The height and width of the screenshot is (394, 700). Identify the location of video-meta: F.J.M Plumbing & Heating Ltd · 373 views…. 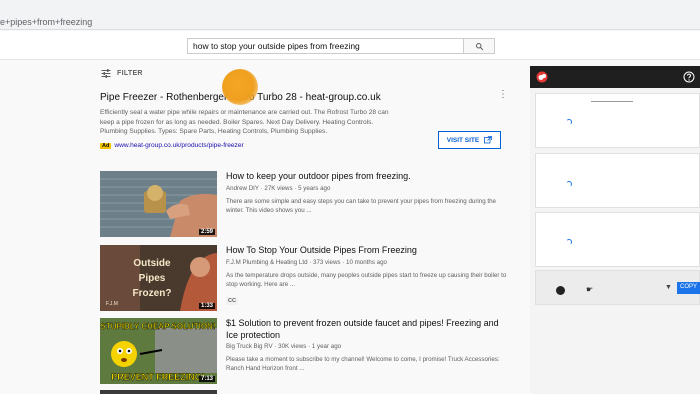
(306, 262).